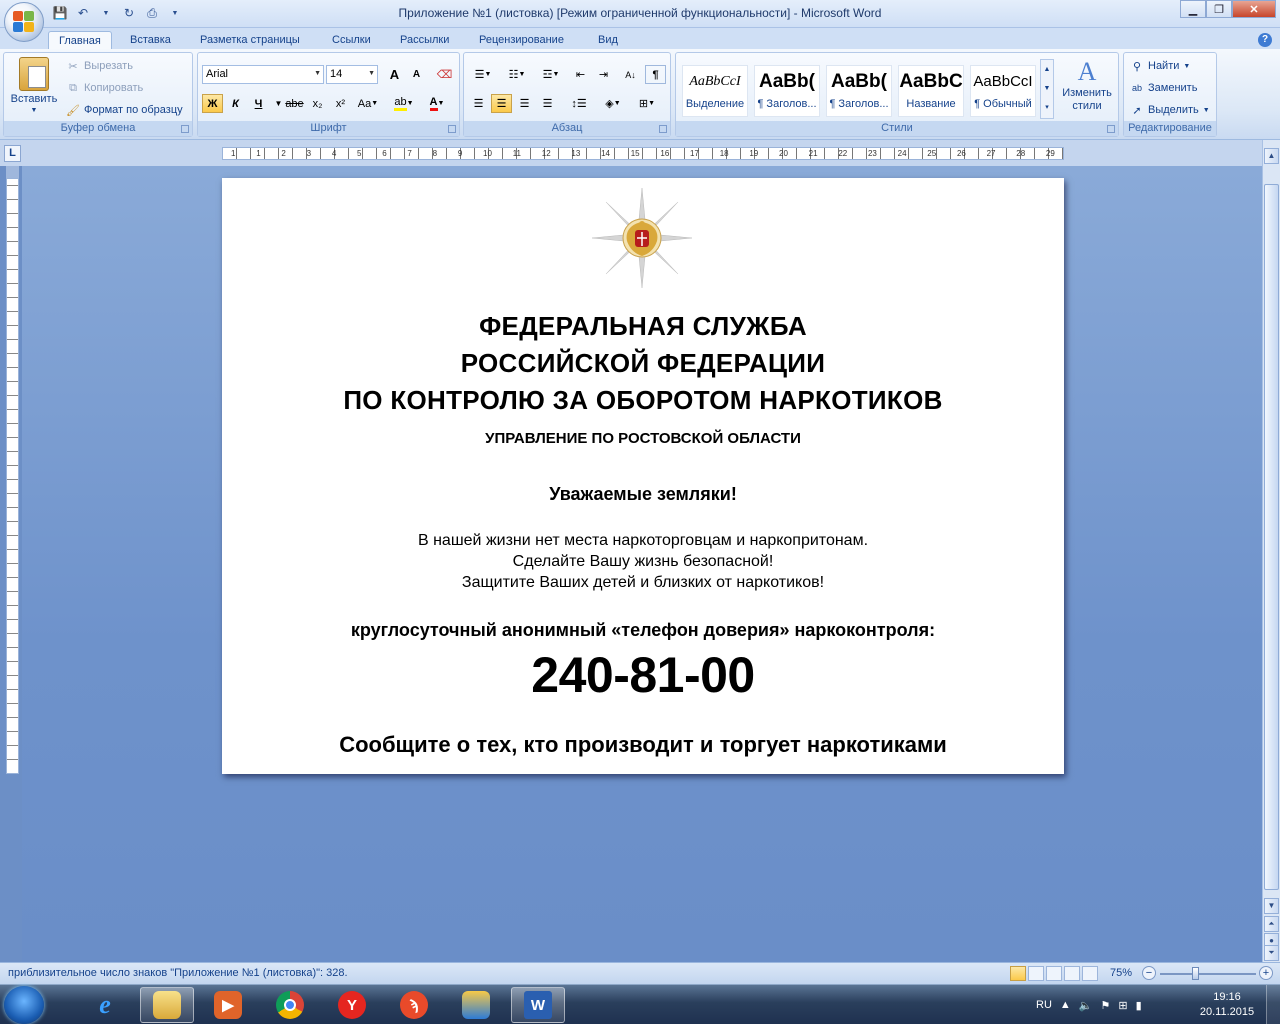 The width and height of the screenshot is (1280, 1024). Describe the element at coordinates (1271, 537) in the screenshot. I see `scrollbar-thumb` at that location.